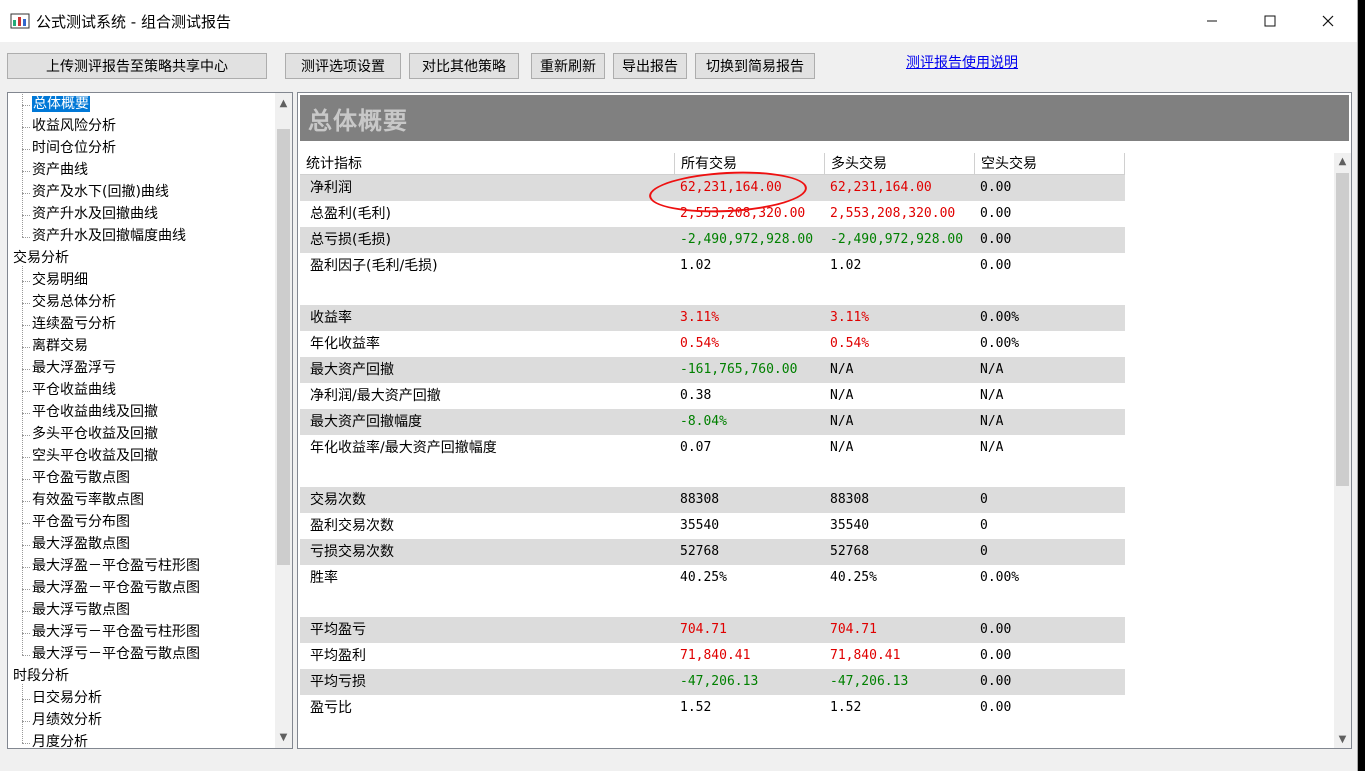  Describe the element at coordinates (283, 737) in the screenshot. I see `scroll-down-icon: ▼` at that location.